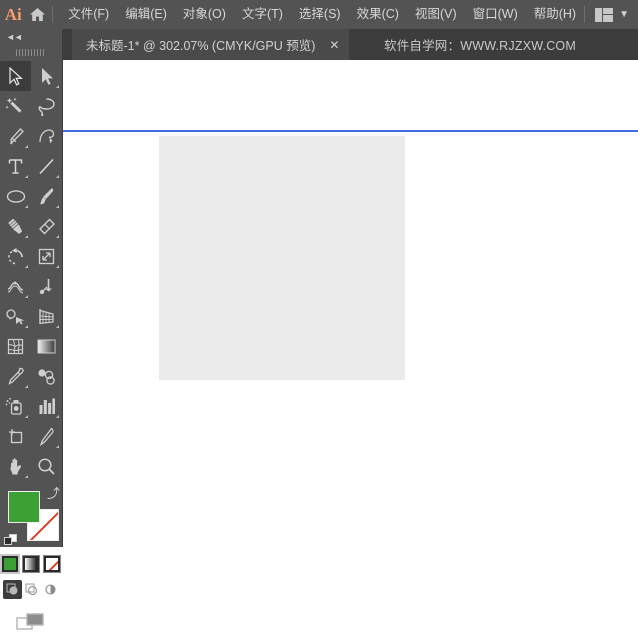  I want to click on draw-inside-button, so click(50, 589).